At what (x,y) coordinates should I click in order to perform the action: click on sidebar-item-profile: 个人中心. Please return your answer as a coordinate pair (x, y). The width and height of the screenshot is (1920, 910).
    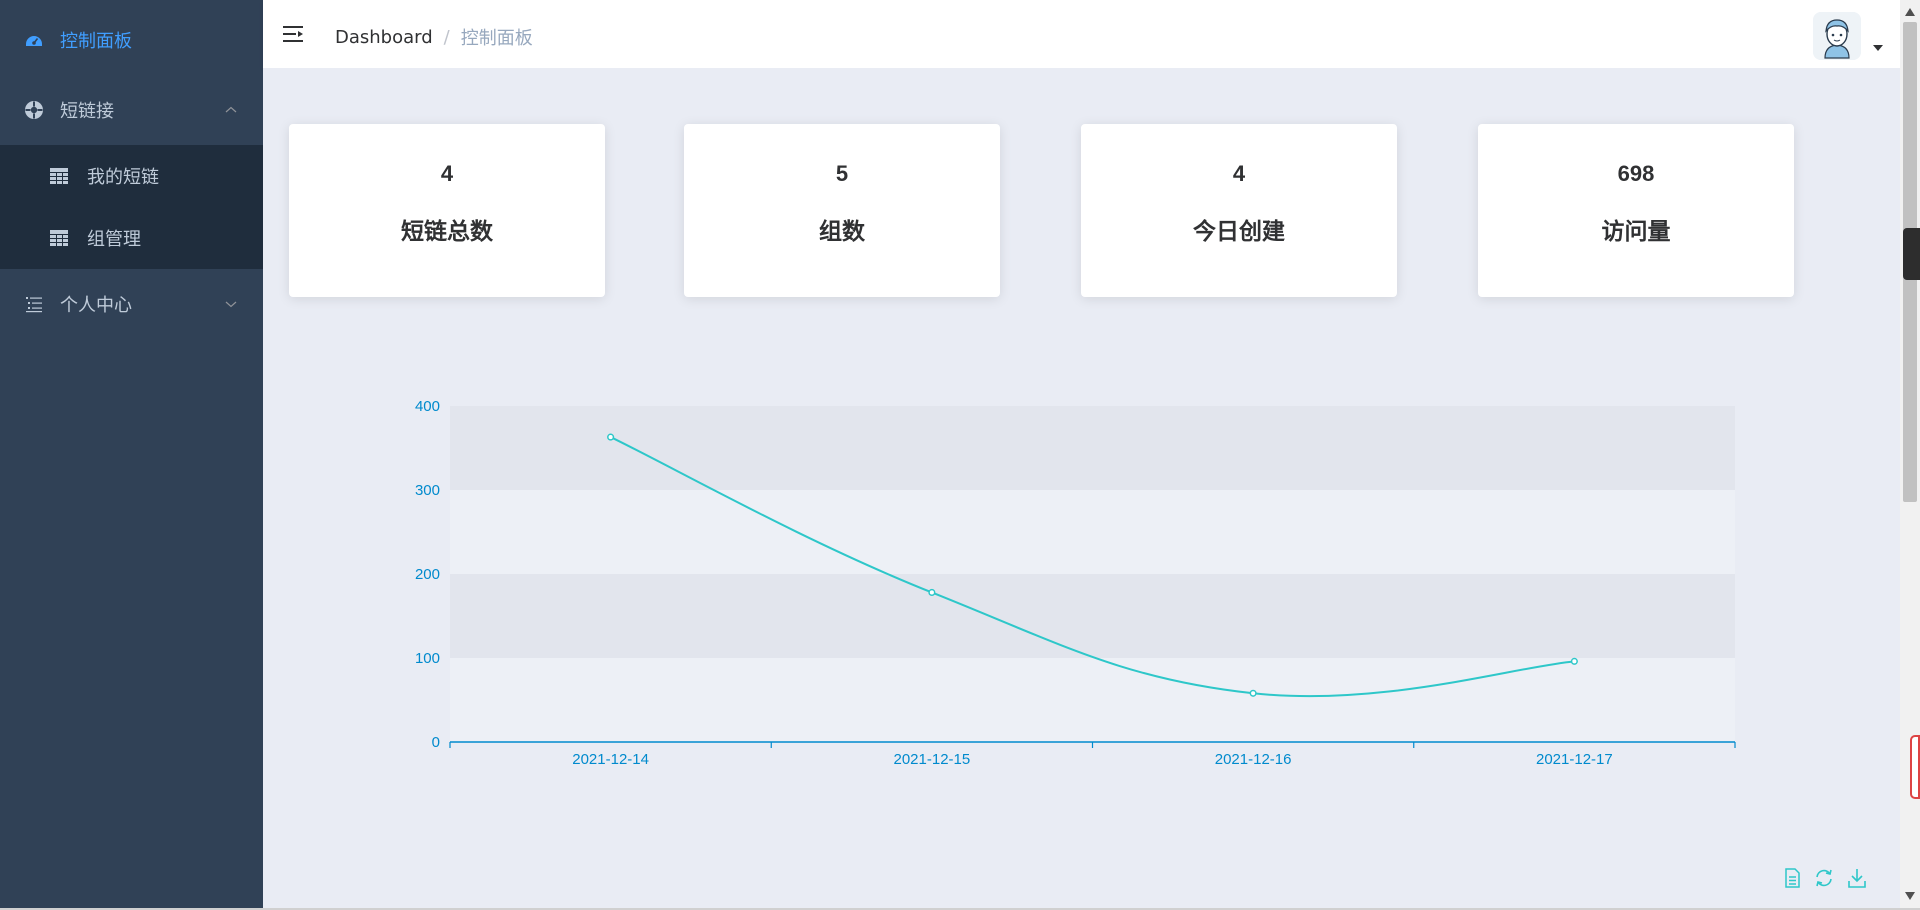
    Looking at the image, I should click on (131, 304).